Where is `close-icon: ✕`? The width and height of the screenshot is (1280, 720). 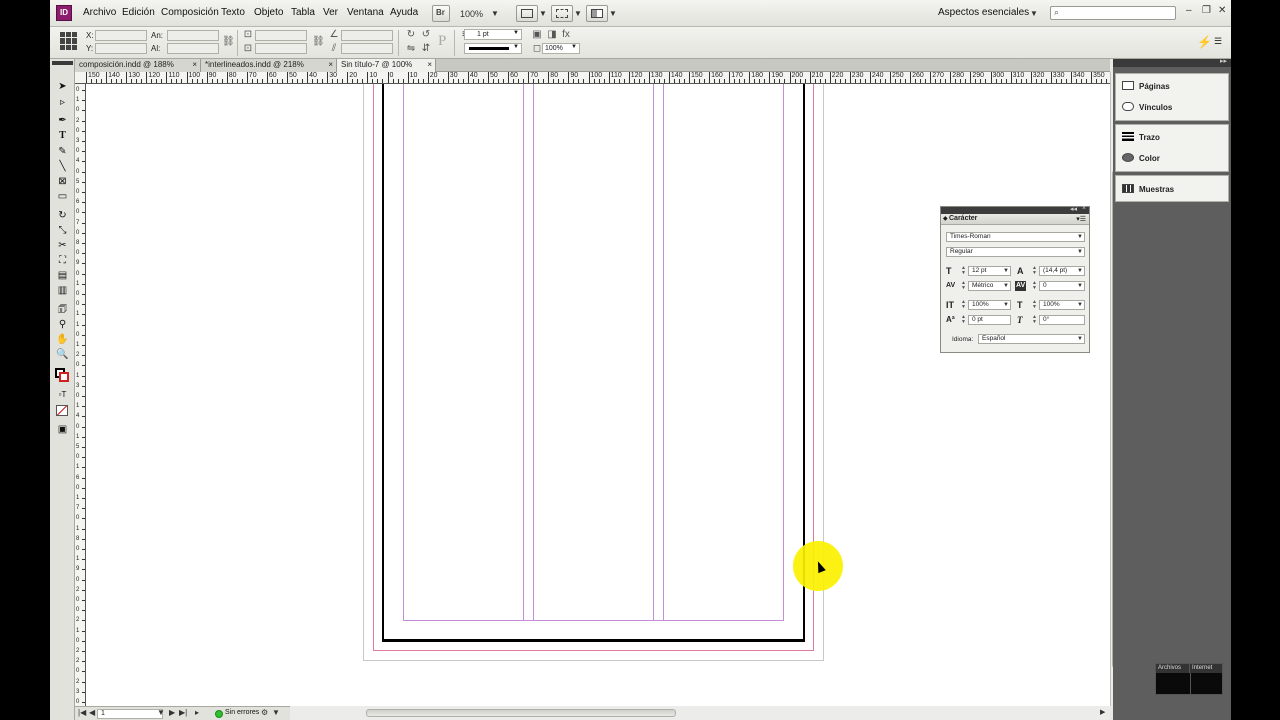 close-icon: ✕ is located at coordinates (1222, 10).